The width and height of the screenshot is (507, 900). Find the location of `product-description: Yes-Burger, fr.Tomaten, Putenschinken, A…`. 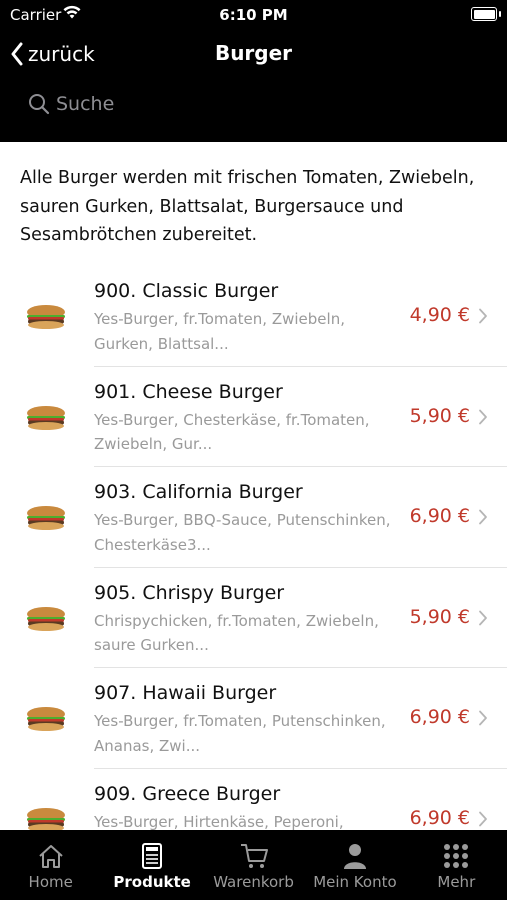

product-description: Yes-Burger, fr.Tomaten, Putenschinken, A… is located at coordinates (240, 733).